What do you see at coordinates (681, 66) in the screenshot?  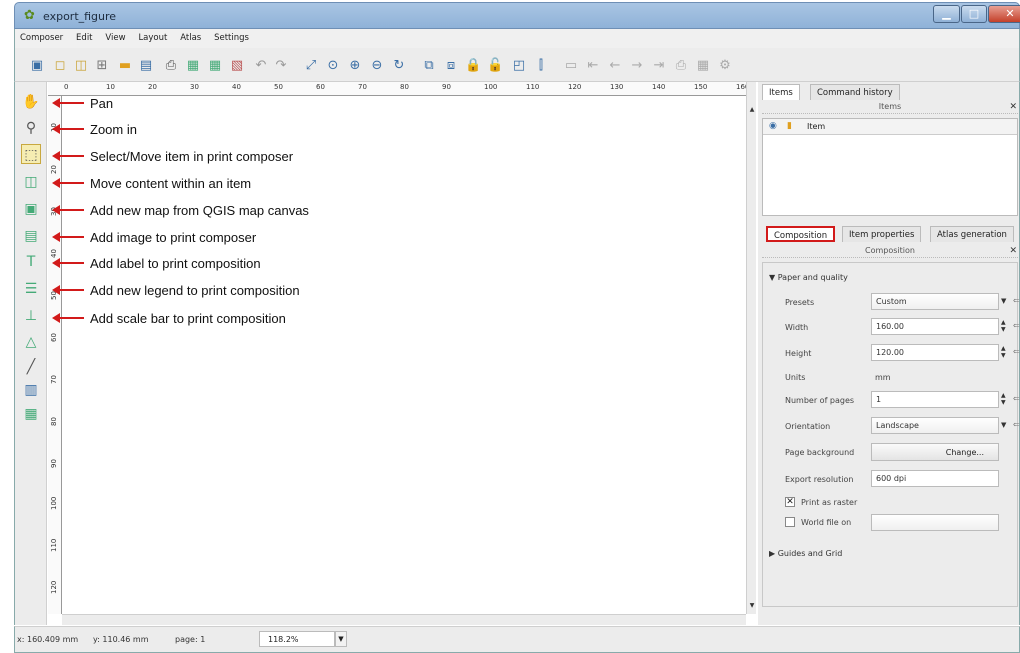 I see `print-atlas-icon: ⎙` at bounding box center [681, 66].